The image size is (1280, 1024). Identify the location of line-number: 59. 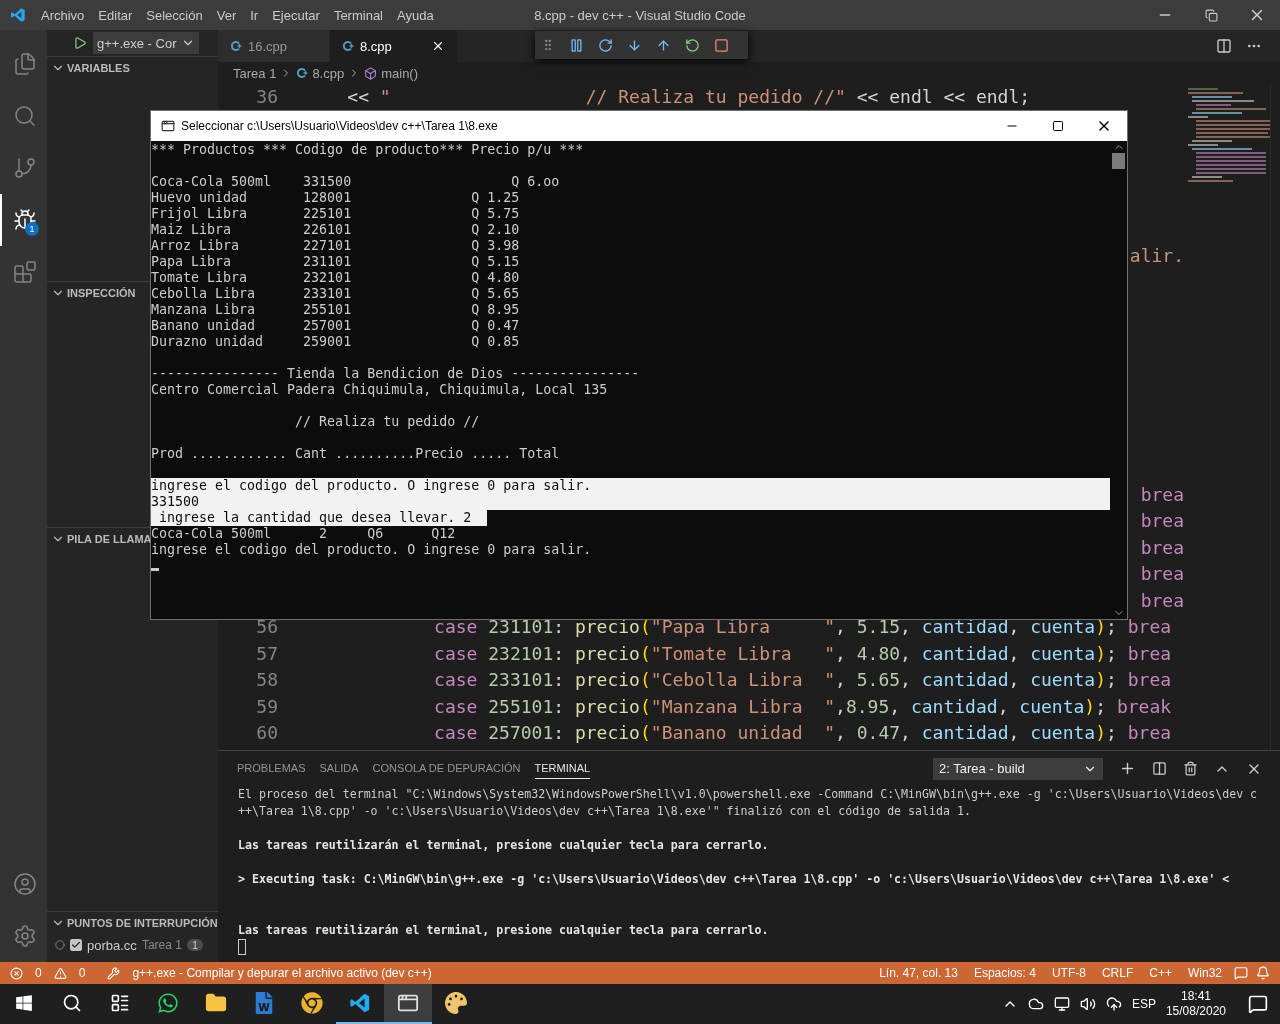
(266, 706).